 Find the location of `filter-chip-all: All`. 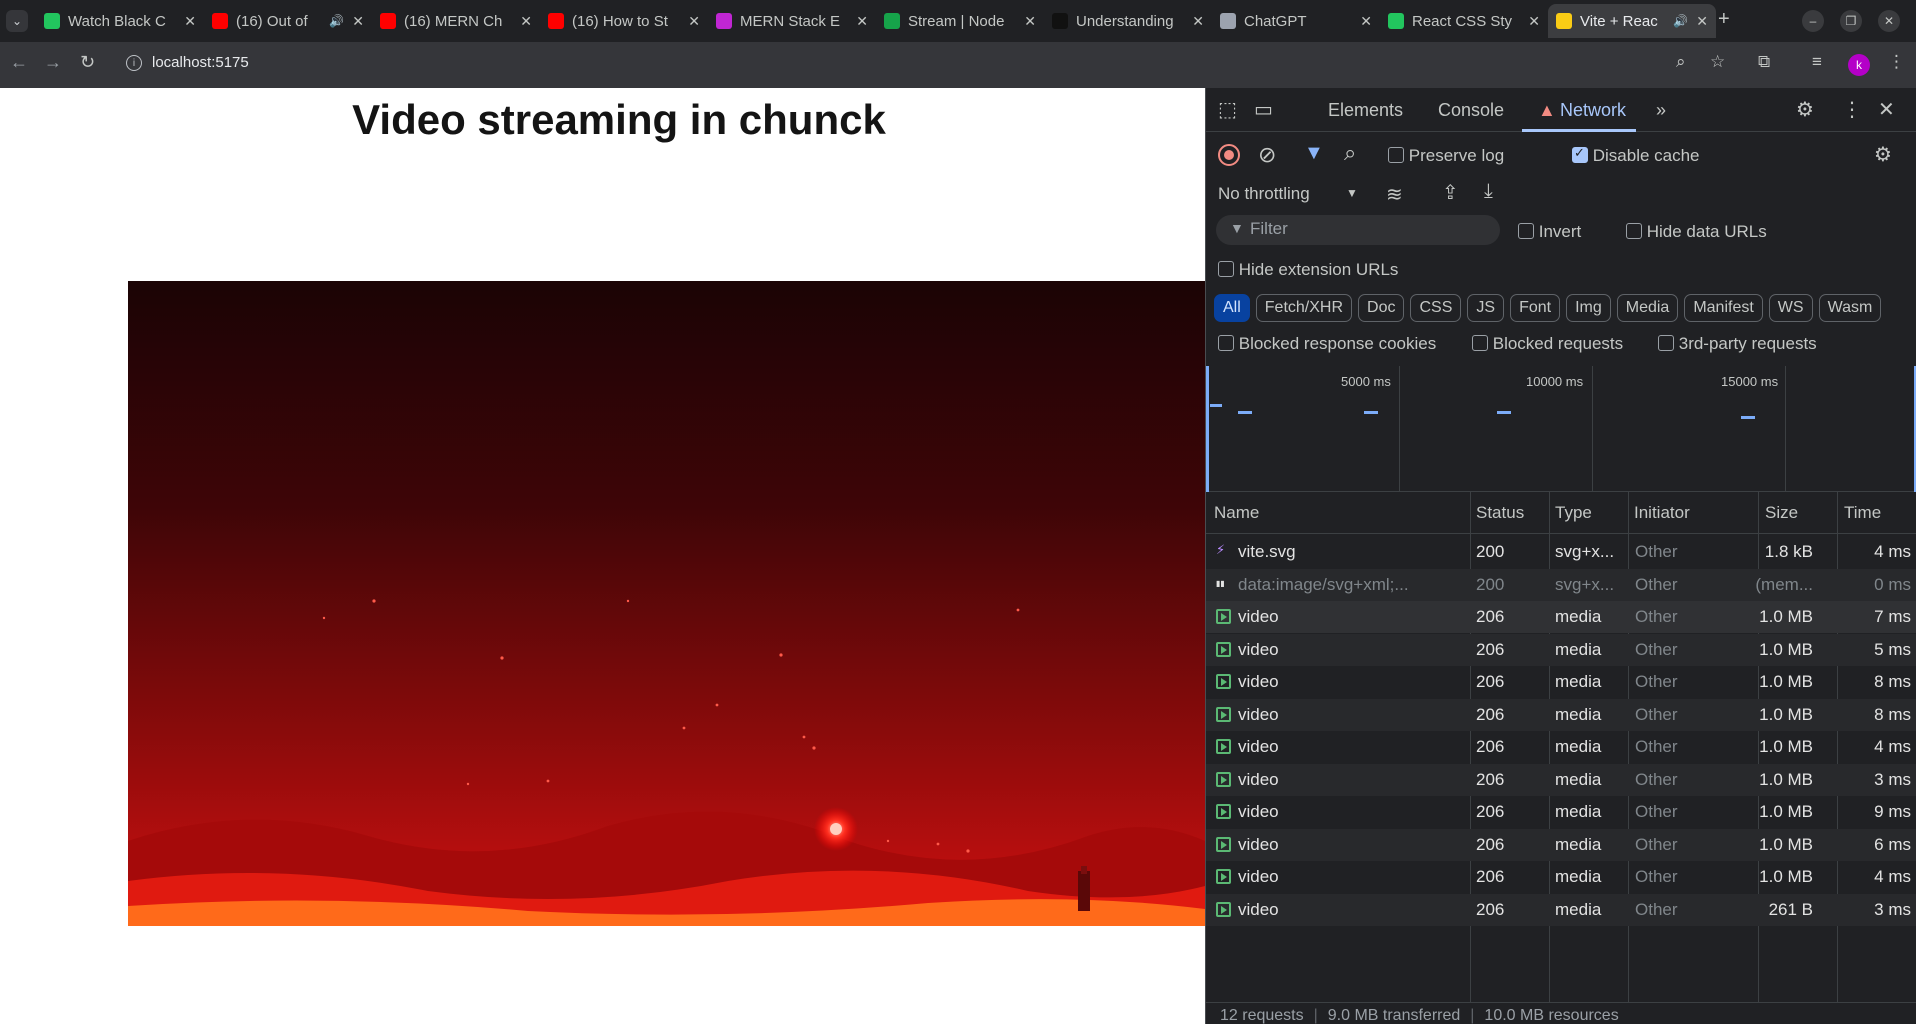

filter-chip-all: All is located at coordinates (1232, 308).